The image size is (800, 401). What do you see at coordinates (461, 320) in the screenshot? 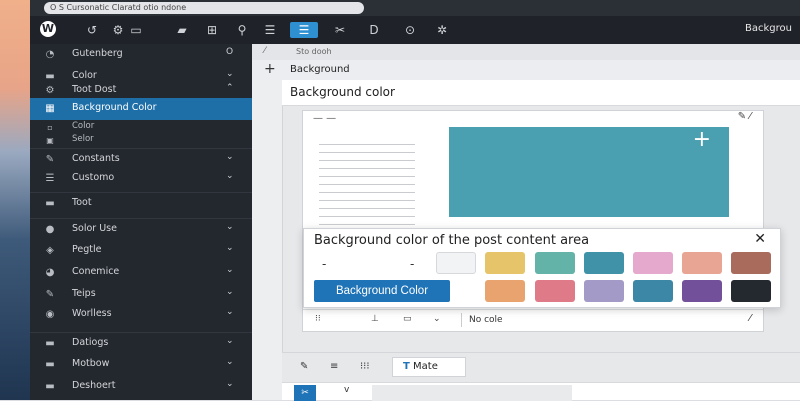
I see `divider` at bounding box center [461, 320].